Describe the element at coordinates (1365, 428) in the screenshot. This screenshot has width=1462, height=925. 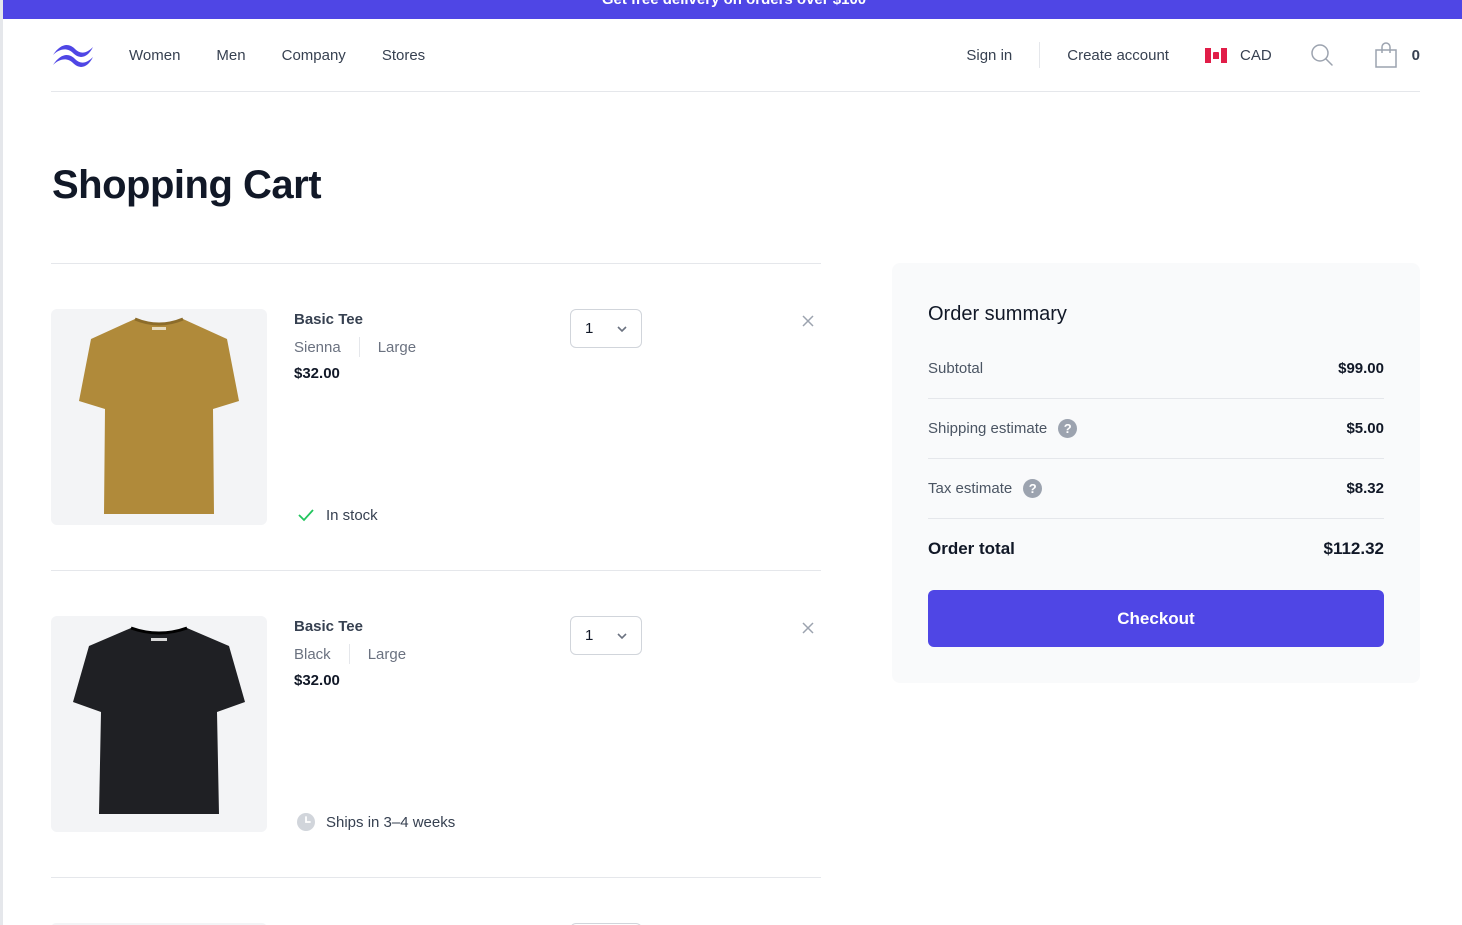
I see `shipping-value: $5.00` at that location.